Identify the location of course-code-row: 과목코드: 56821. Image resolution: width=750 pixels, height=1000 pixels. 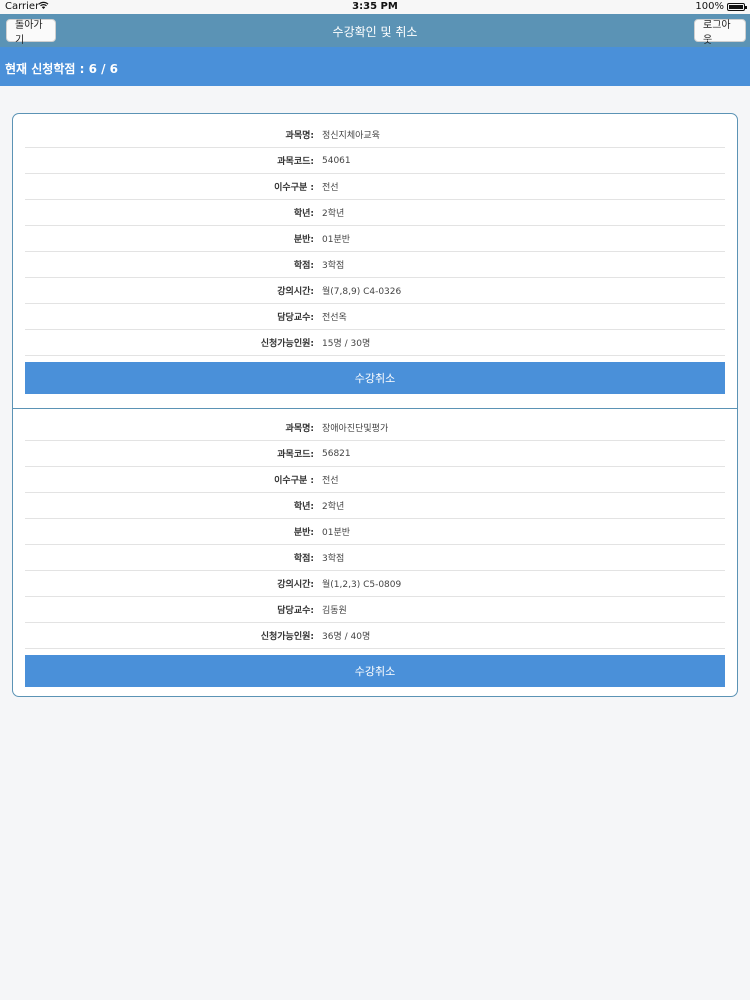
(375, 454).